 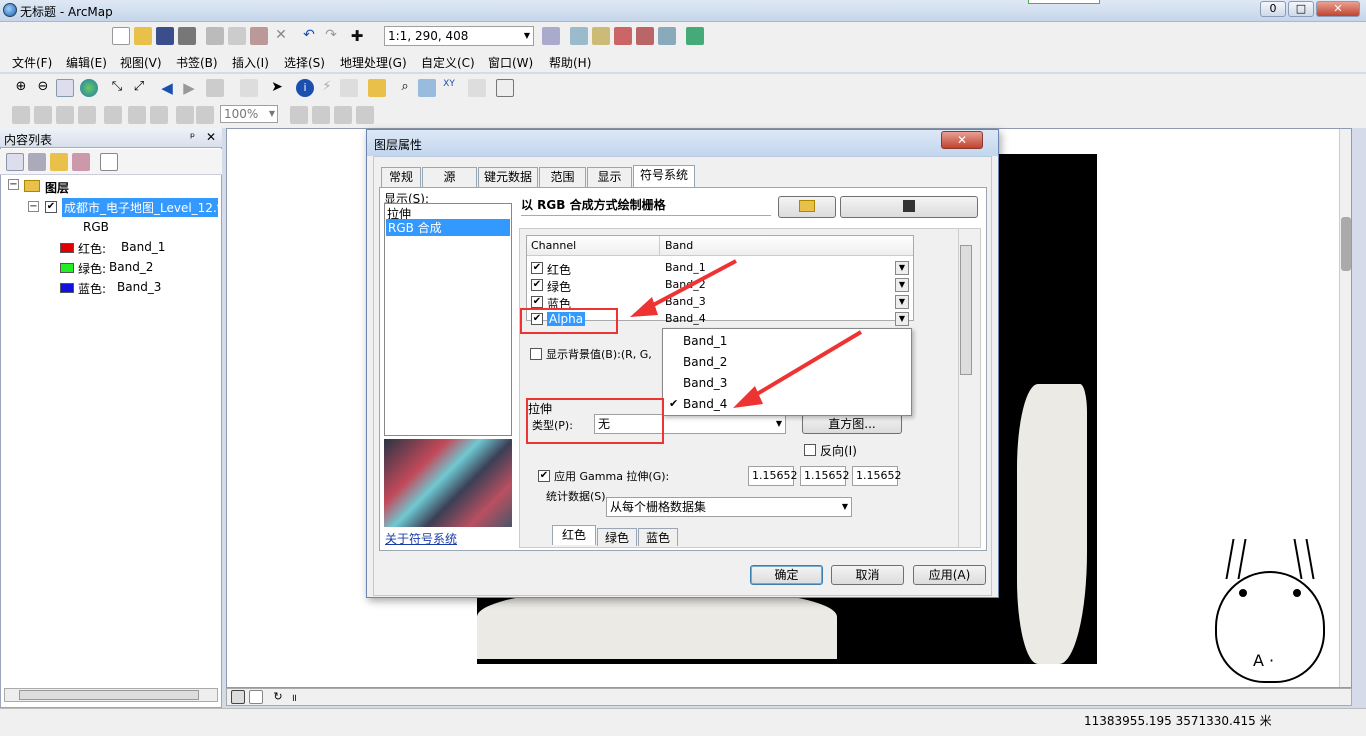 I want to click on layout-zoom-in-icon, so click(x=21, y=115).